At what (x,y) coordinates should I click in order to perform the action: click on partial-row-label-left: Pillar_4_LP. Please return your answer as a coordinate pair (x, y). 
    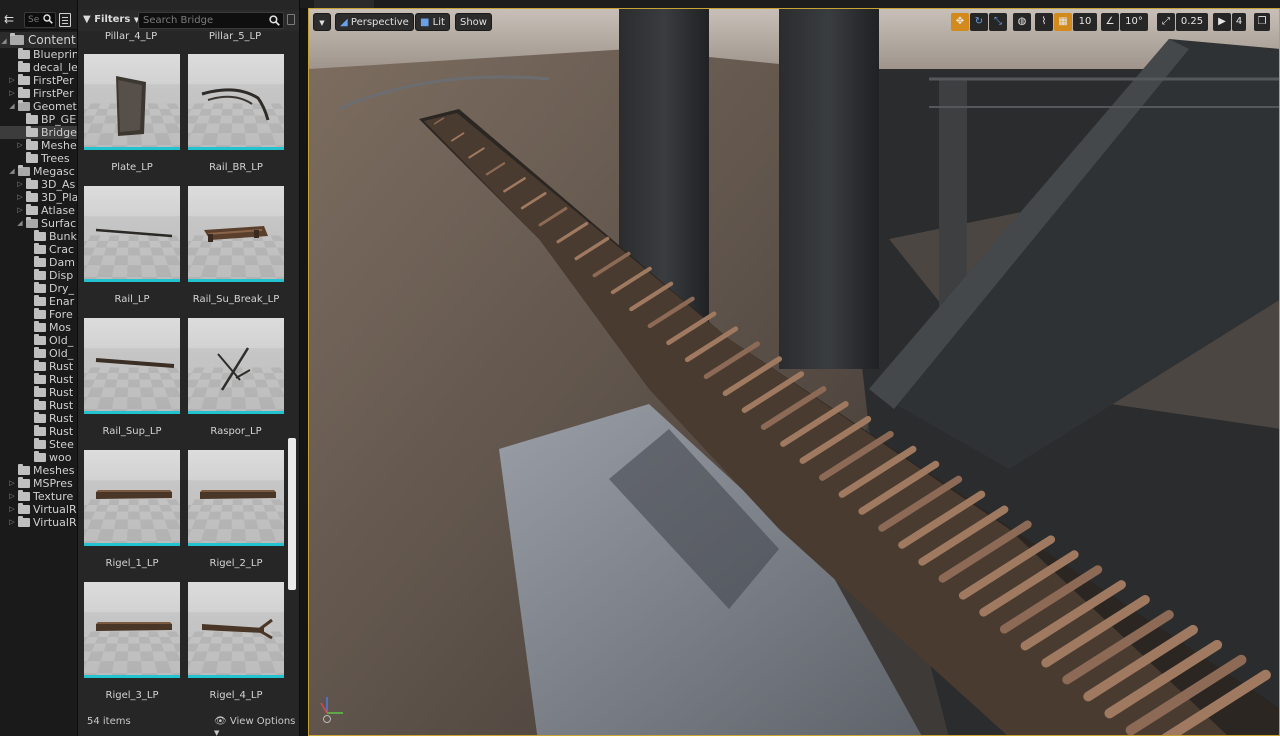
    Looking at the image, I should click on (131, 36).